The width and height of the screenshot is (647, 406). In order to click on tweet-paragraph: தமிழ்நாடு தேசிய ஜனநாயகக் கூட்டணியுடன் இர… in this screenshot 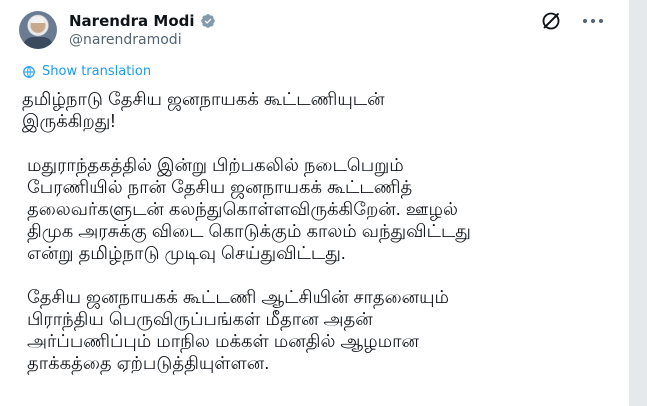, I will do `click(203, 110)`.